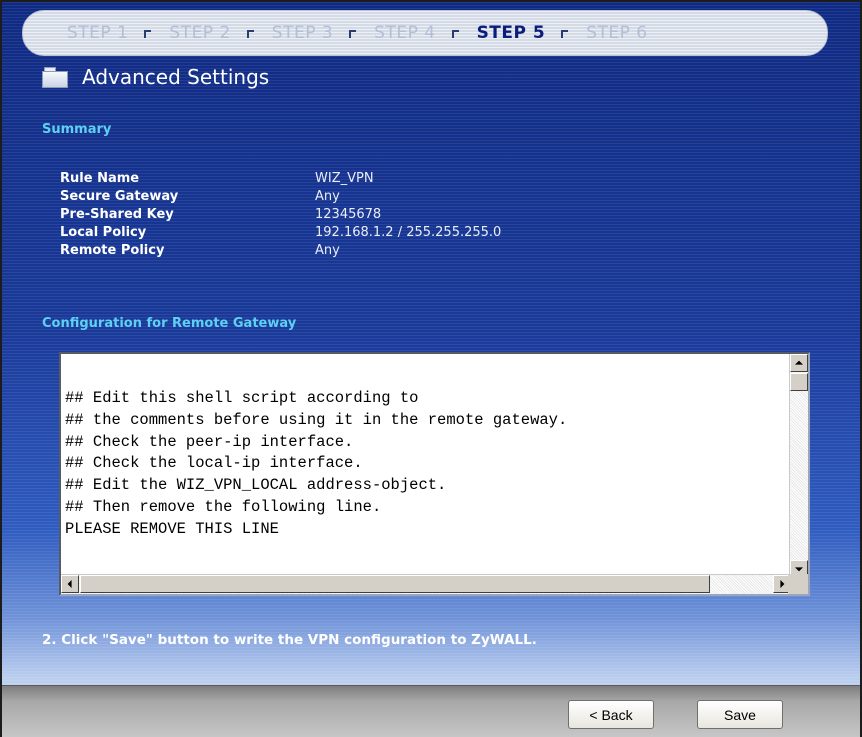  Describe the element at coordinates (117, 214) in the screenshot. I see `summary-label: Pre-Shared Key` at that location.